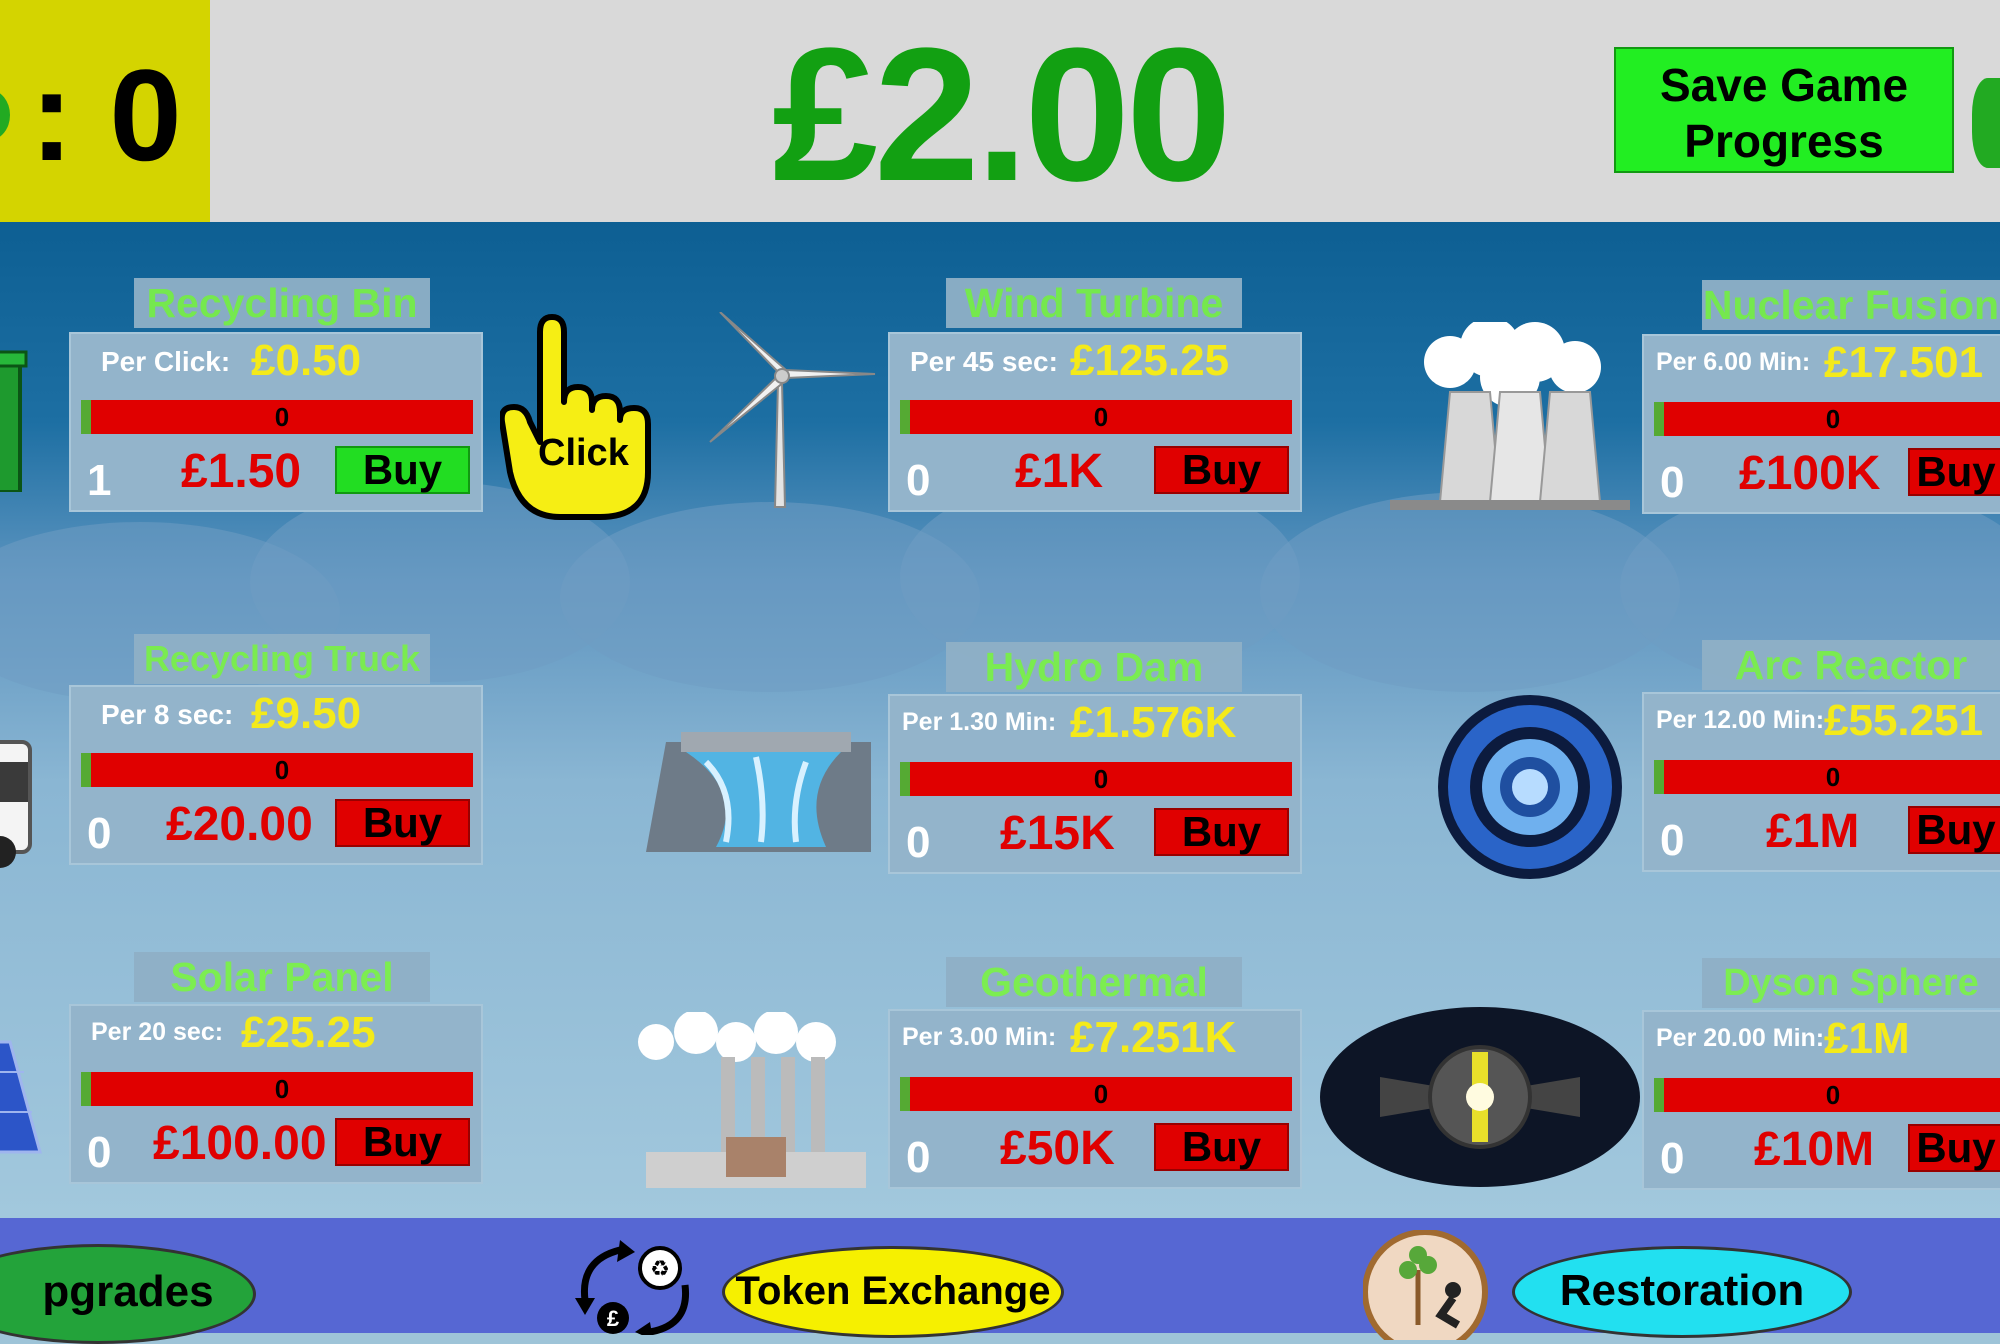  What do you see at coordinates (1986, 123) in the screenshot?
I see `settings-leaf-icon` at bounding box center [1986, 123].